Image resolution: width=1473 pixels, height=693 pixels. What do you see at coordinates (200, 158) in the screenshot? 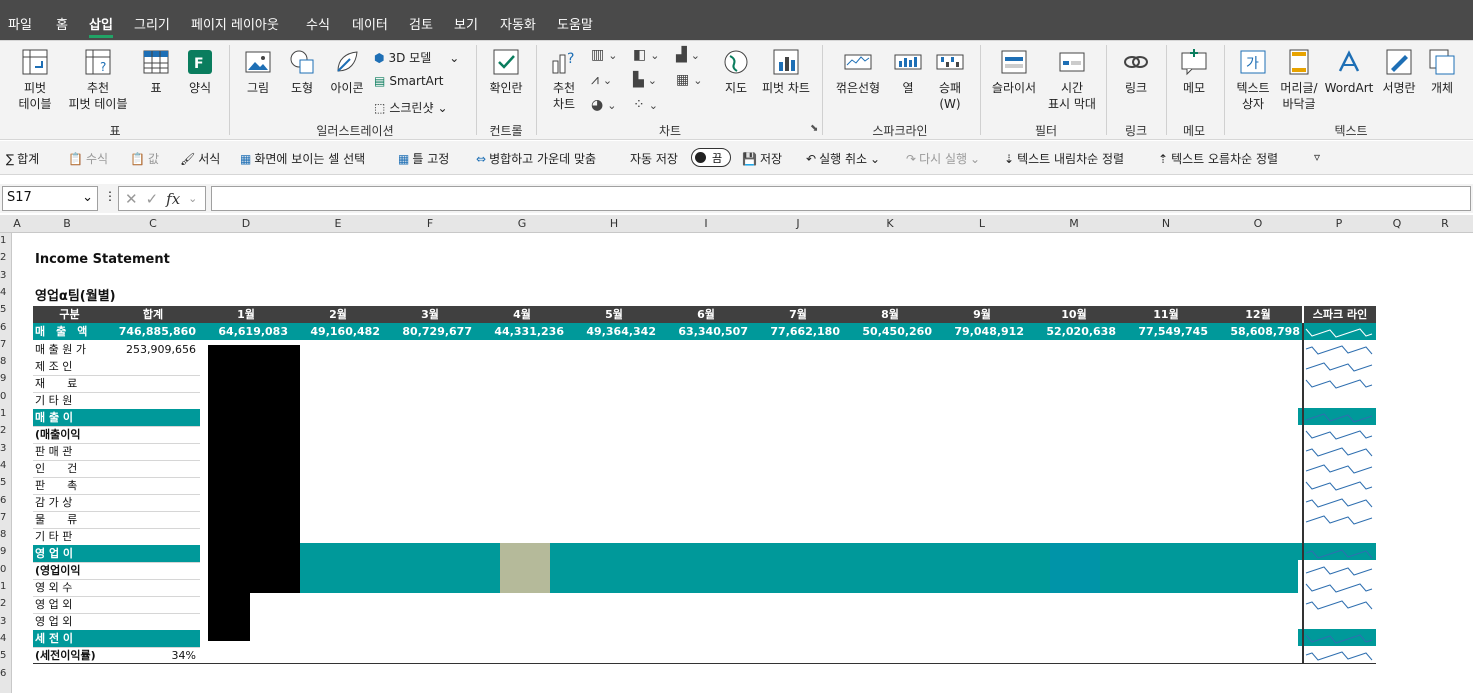
I see `paste-format-button: 🖌 서식` at bounding box center [200, 158].